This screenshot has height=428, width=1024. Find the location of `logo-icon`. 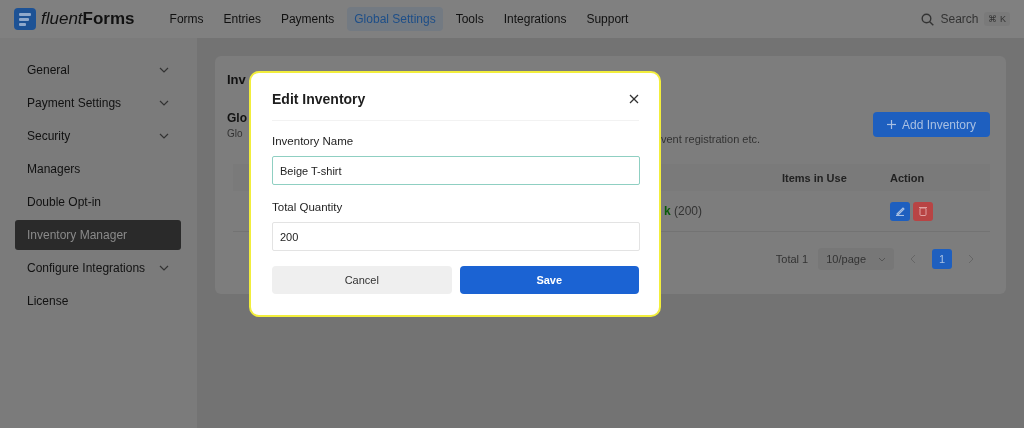

logo-icon is located at coordinates (25, 19).